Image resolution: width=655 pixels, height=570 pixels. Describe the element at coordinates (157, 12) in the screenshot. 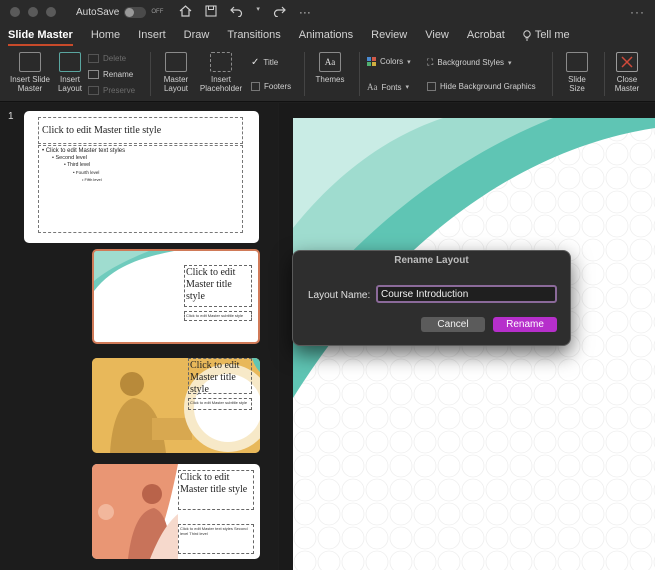

I see `autosave-state: OFF` at that location.